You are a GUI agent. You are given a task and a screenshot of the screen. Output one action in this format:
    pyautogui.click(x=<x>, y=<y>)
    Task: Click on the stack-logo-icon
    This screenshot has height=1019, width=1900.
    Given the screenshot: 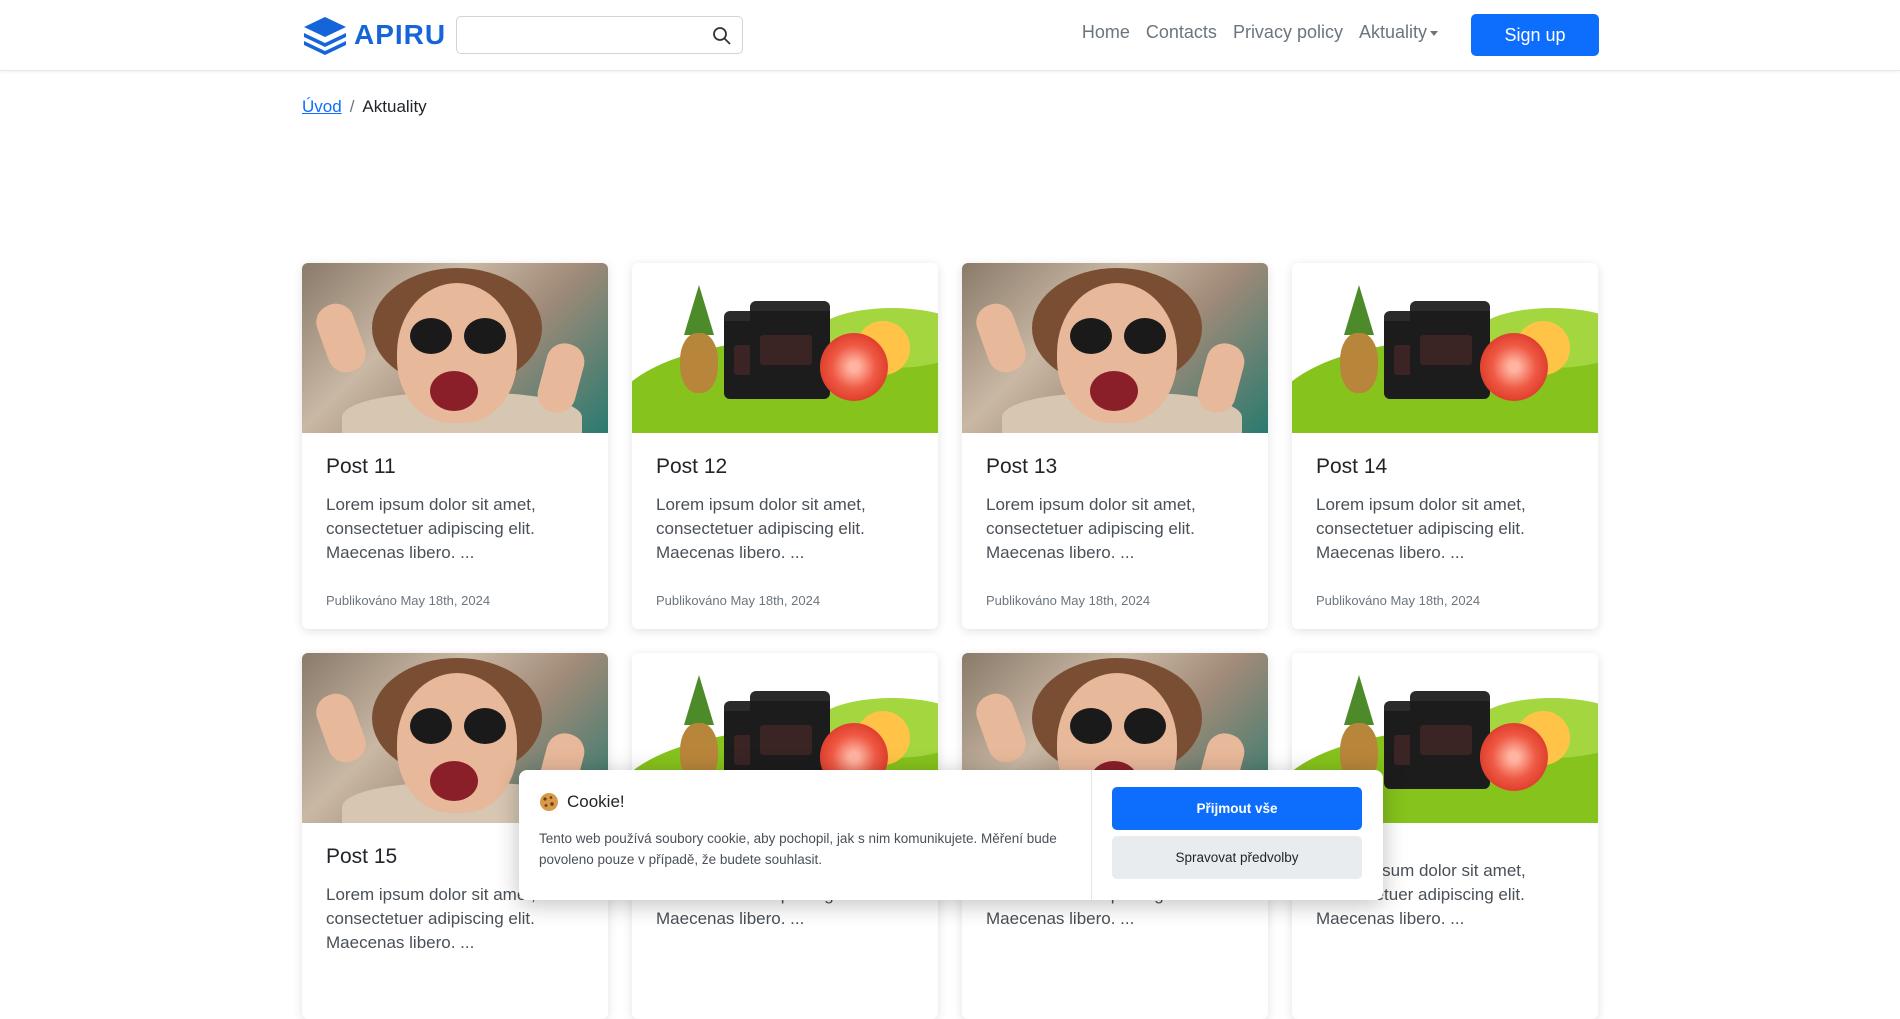 What is the action you would take?
    pyautogui.click(x=325, y=36)
    